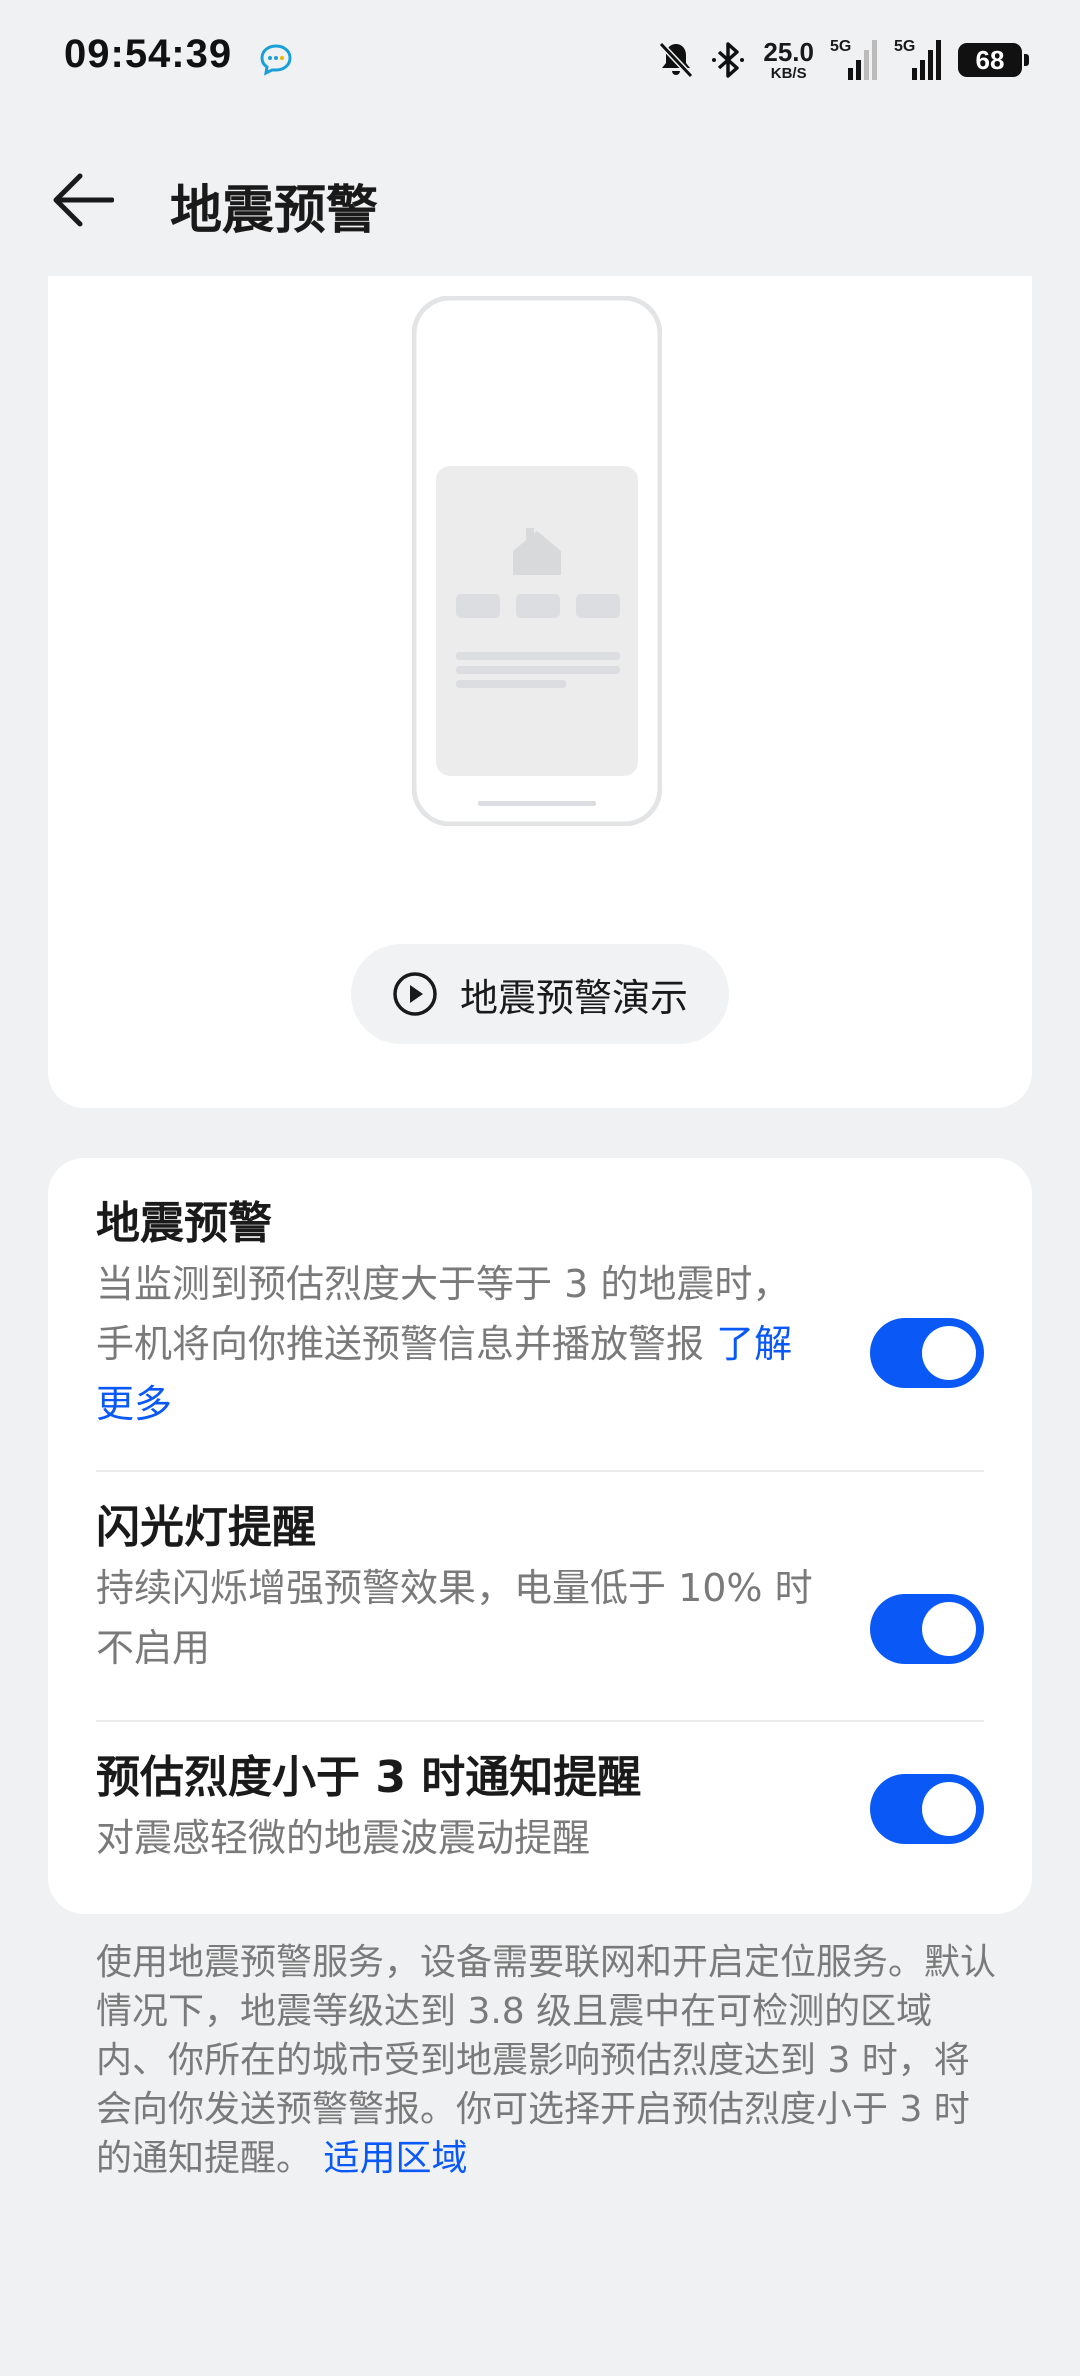 This screenshot has height=2376, width=1080. What do you see at coordinates (206, 1527) in the screenshot?
I see `setting-title: 闪光灯提醒` at bounding box center [206, 1527].